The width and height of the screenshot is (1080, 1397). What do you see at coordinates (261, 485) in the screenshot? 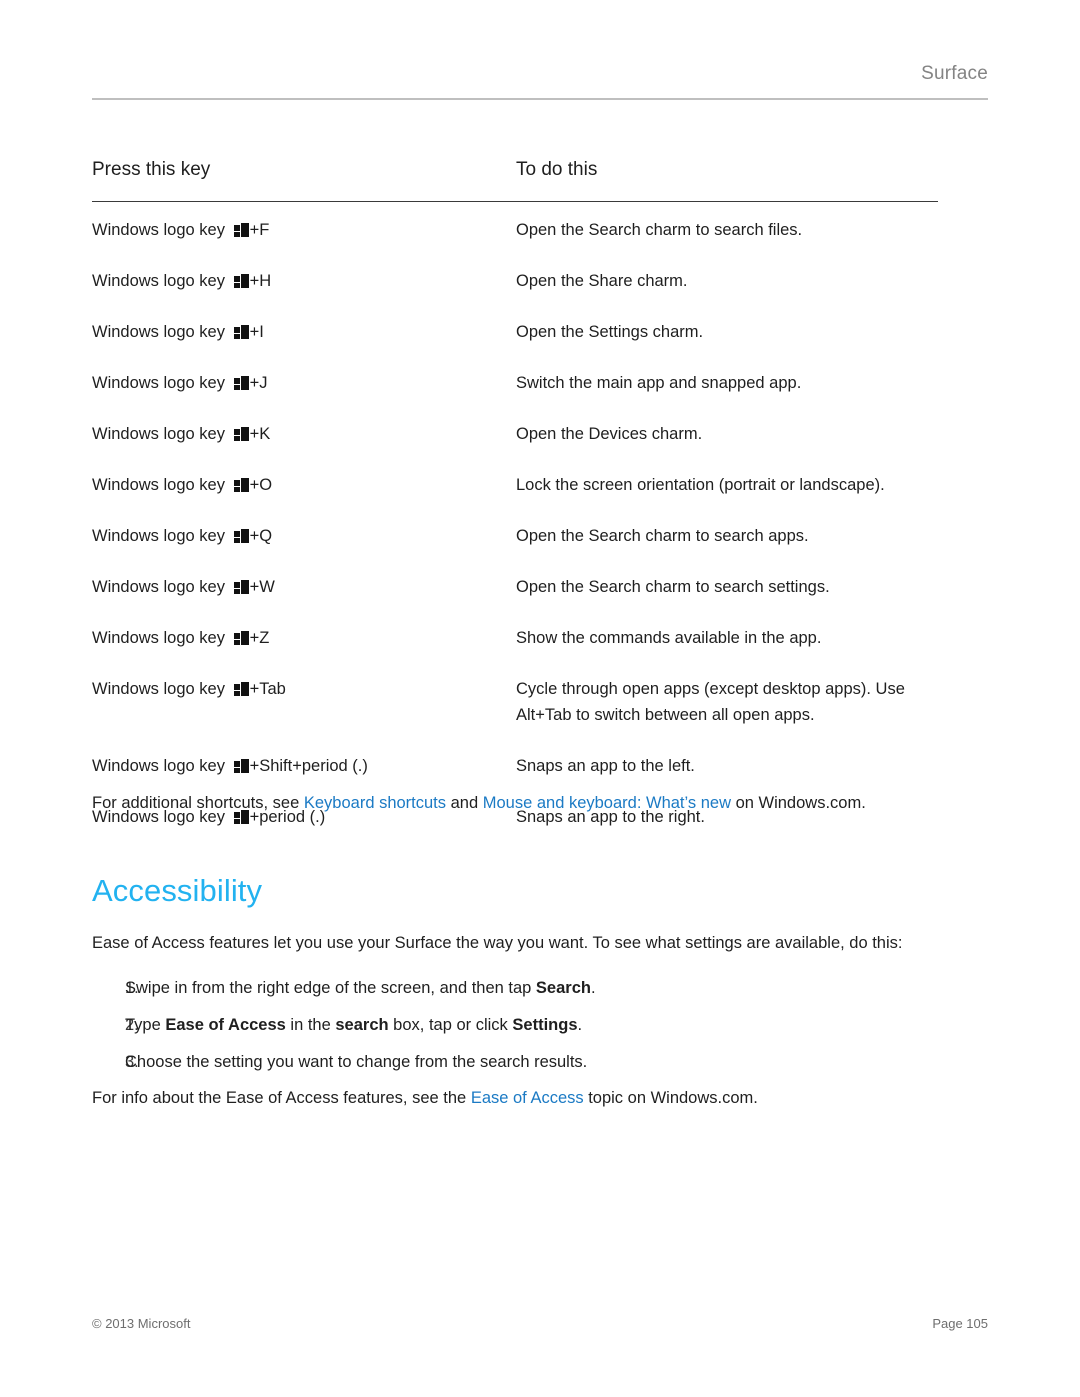
I see `key-suffix-label: +O` at bounding box center [261, 485].